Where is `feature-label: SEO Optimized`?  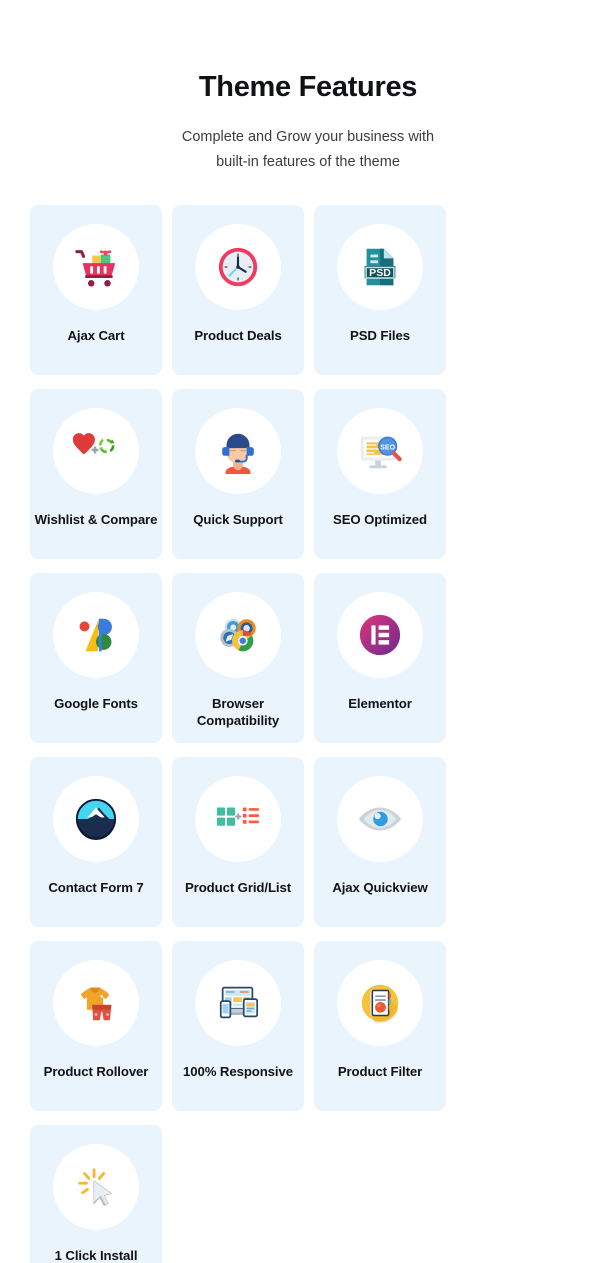 feature-label: SEO Optimized is located at coordinates (380, 519).